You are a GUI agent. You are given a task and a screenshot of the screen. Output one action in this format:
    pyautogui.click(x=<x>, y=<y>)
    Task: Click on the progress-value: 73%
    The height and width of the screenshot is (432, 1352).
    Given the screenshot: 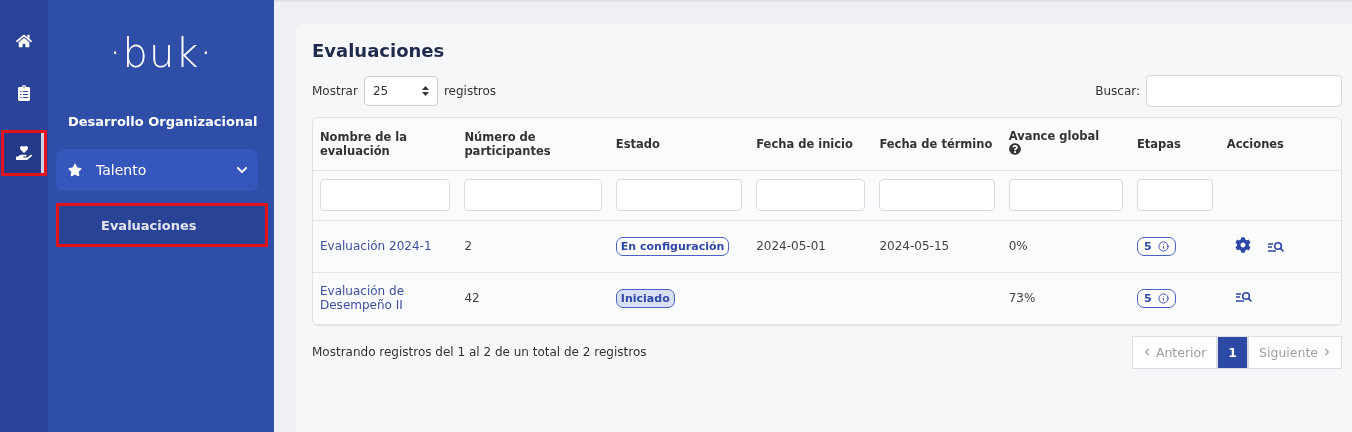 What is the action you would take?
    pyautogui.click(x=1022, y=298)
    